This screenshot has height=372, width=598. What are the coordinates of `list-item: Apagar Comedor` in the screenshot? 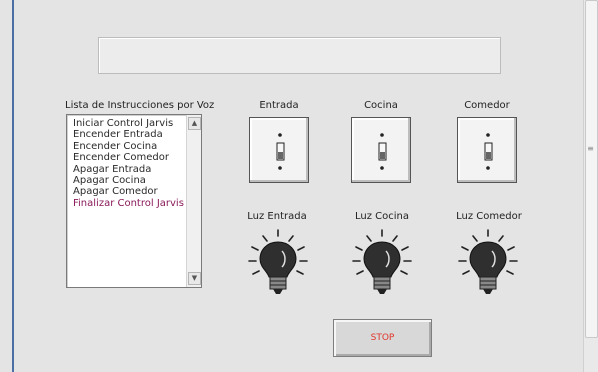 It's located at (128, 191).